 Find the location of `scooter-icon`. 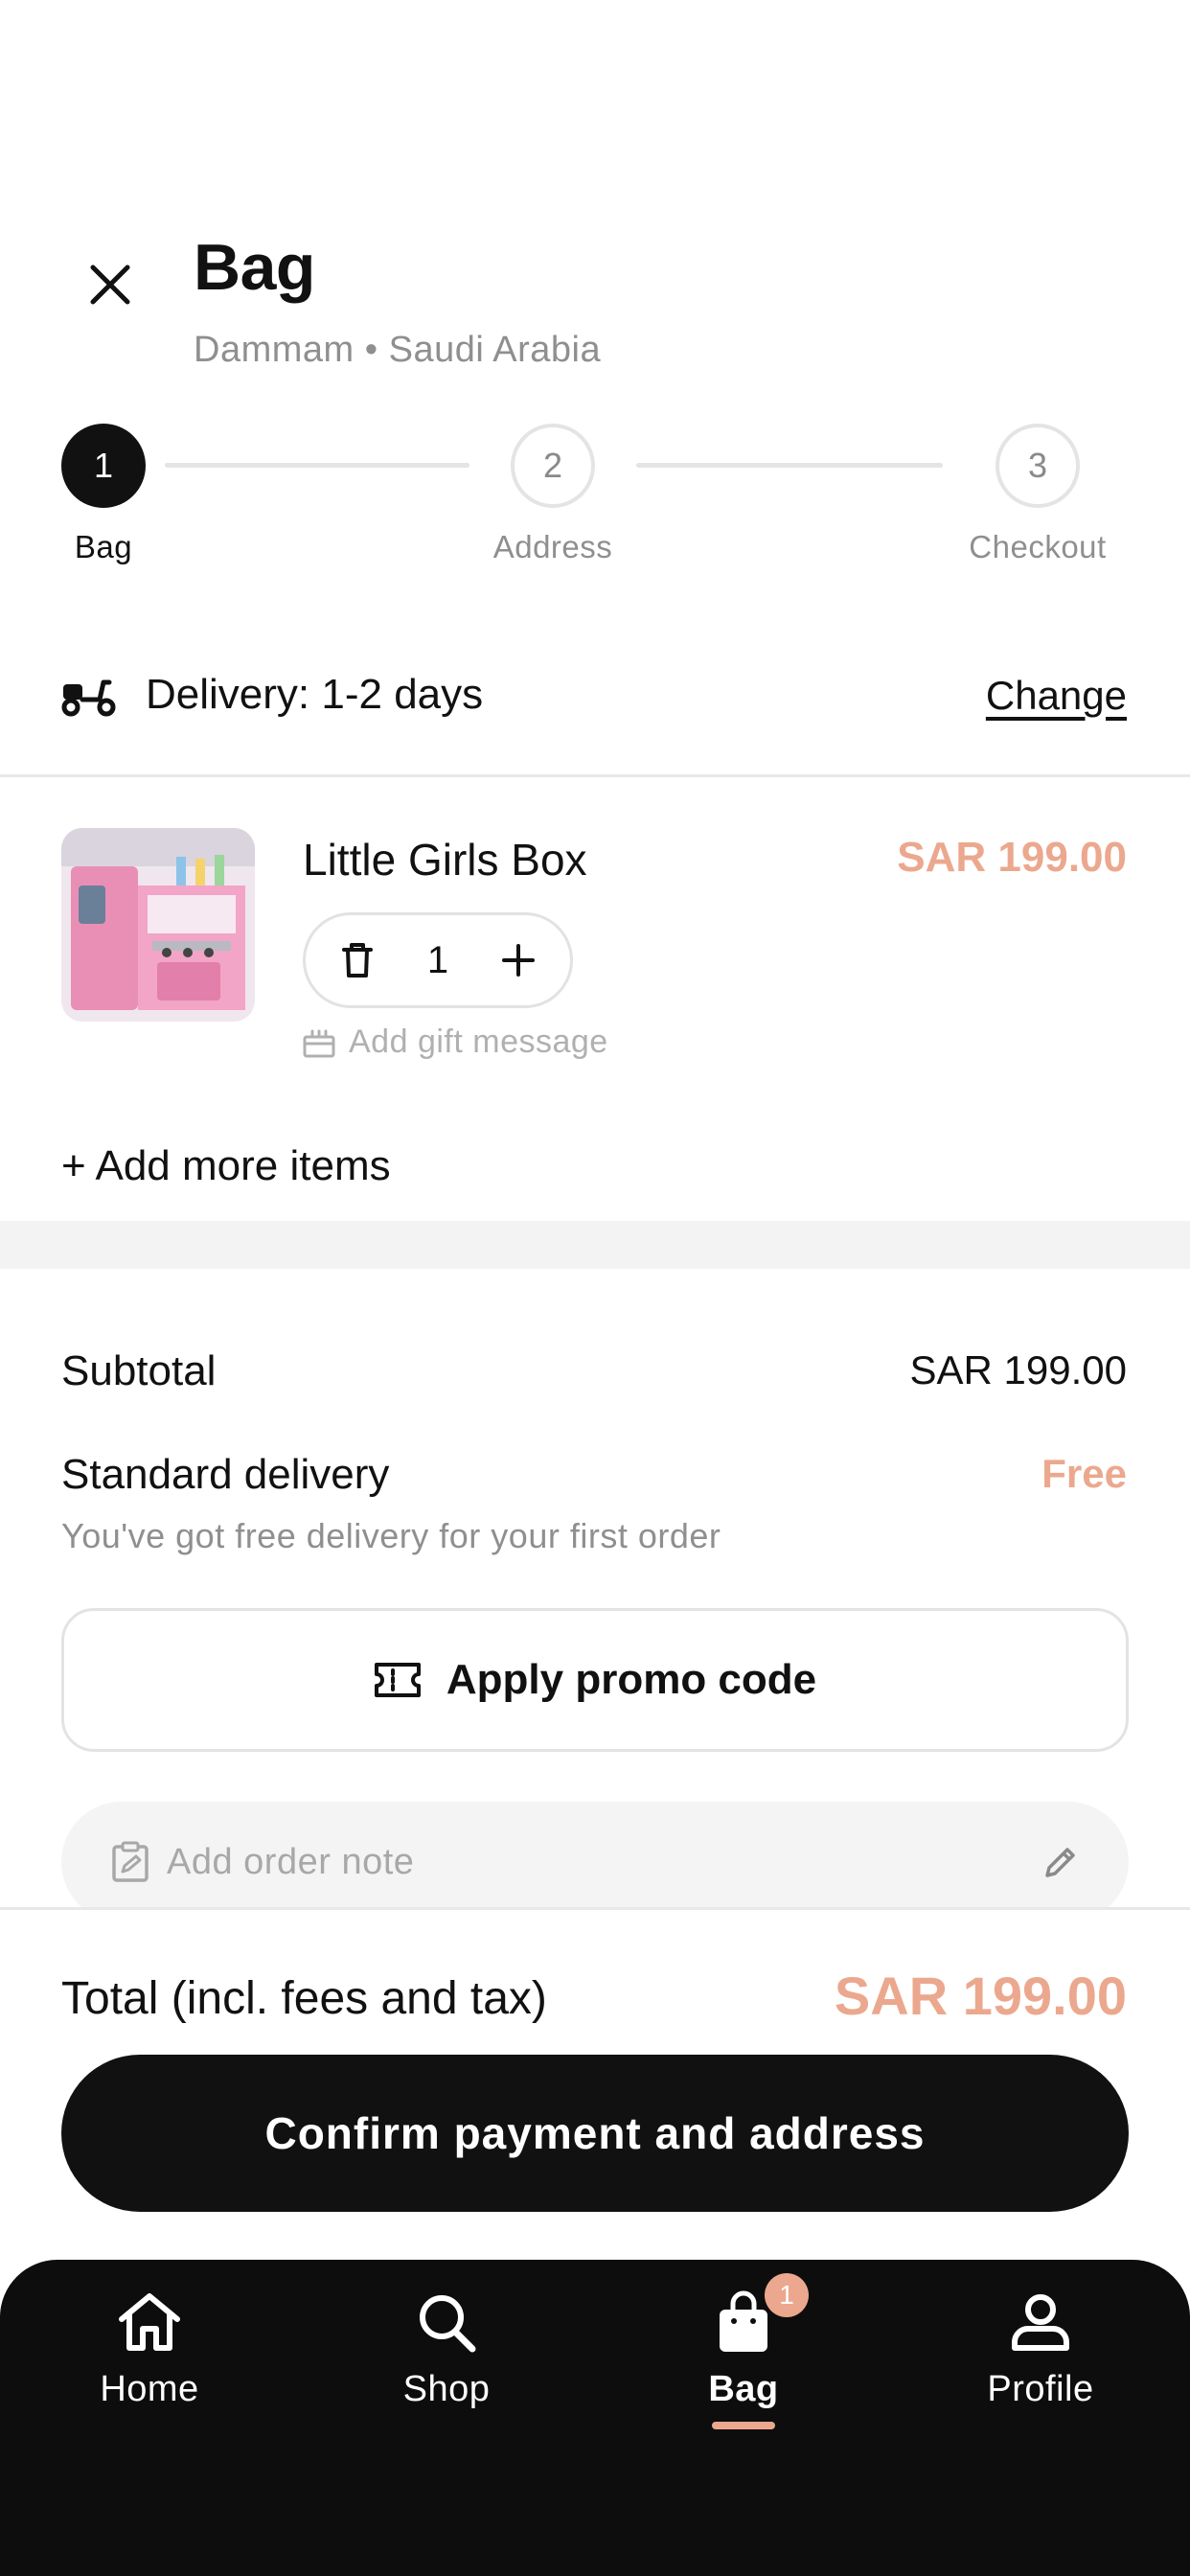

scooter-icon is located at coordinates (89, 697).